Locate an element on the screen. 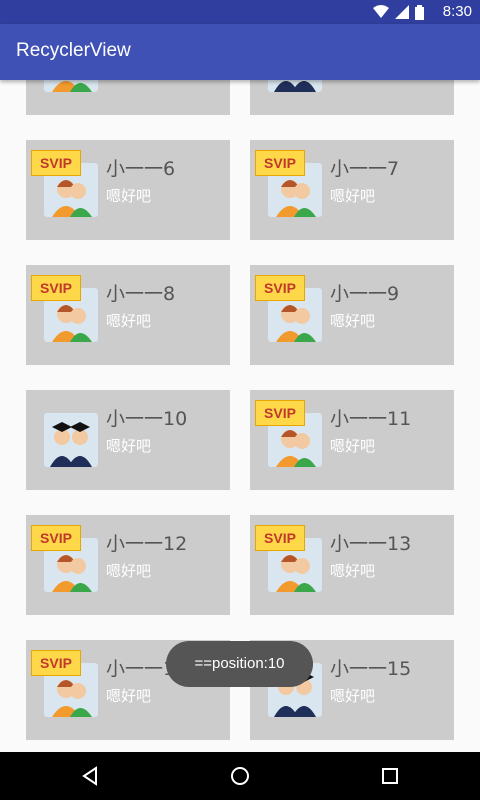  item-name: 小一一13 is located at coordinates (371, 544).